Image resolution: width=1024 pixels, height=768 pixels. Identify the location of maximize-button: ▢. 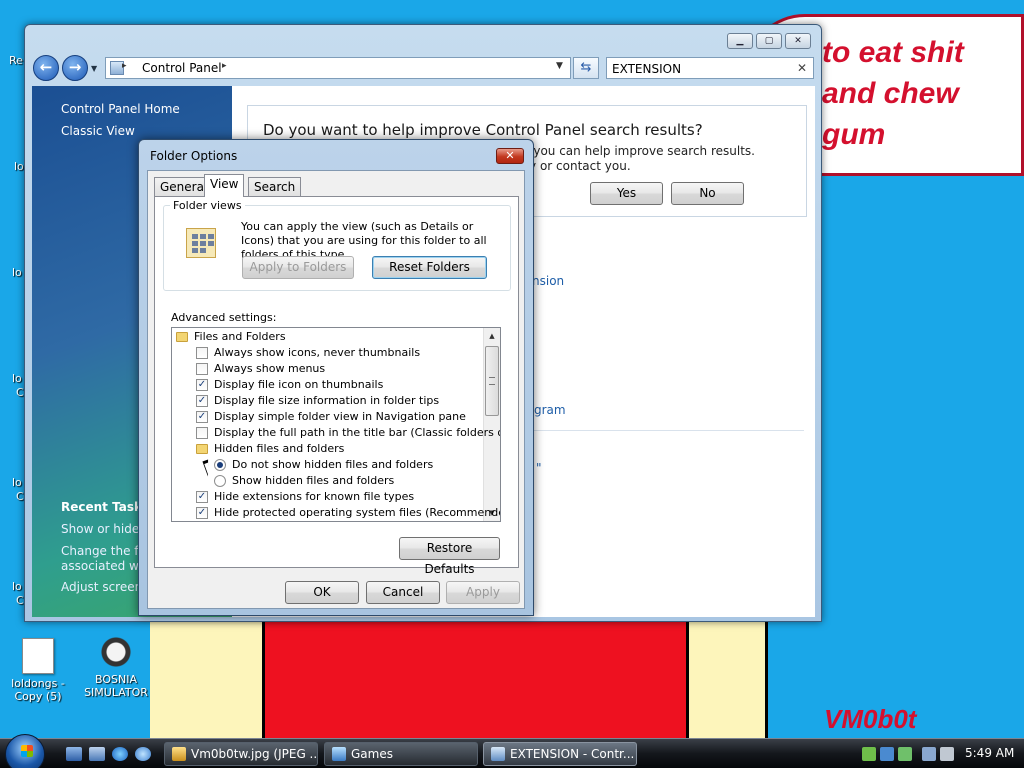
(769, 41).